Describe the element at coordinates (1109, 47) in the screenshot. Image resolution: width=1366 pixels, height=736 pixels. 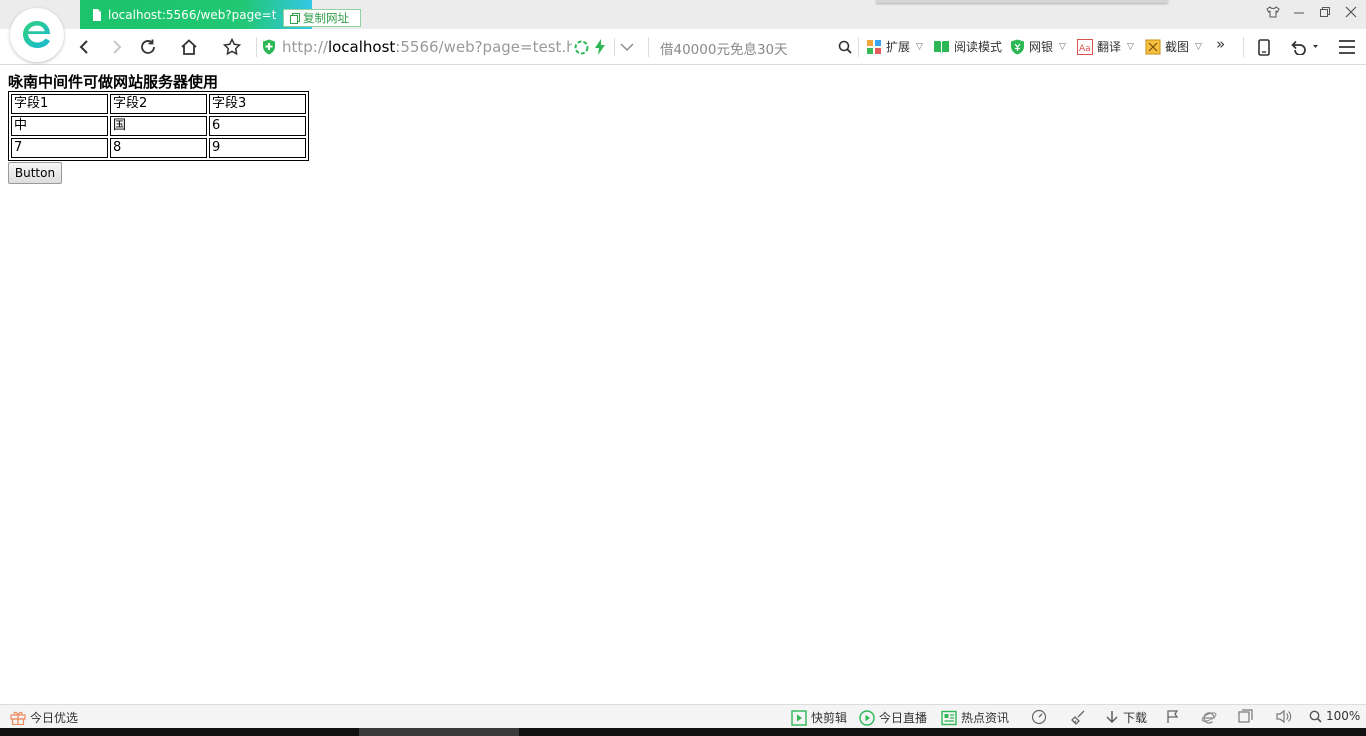
I see `translate-label: 翻译` at that location.